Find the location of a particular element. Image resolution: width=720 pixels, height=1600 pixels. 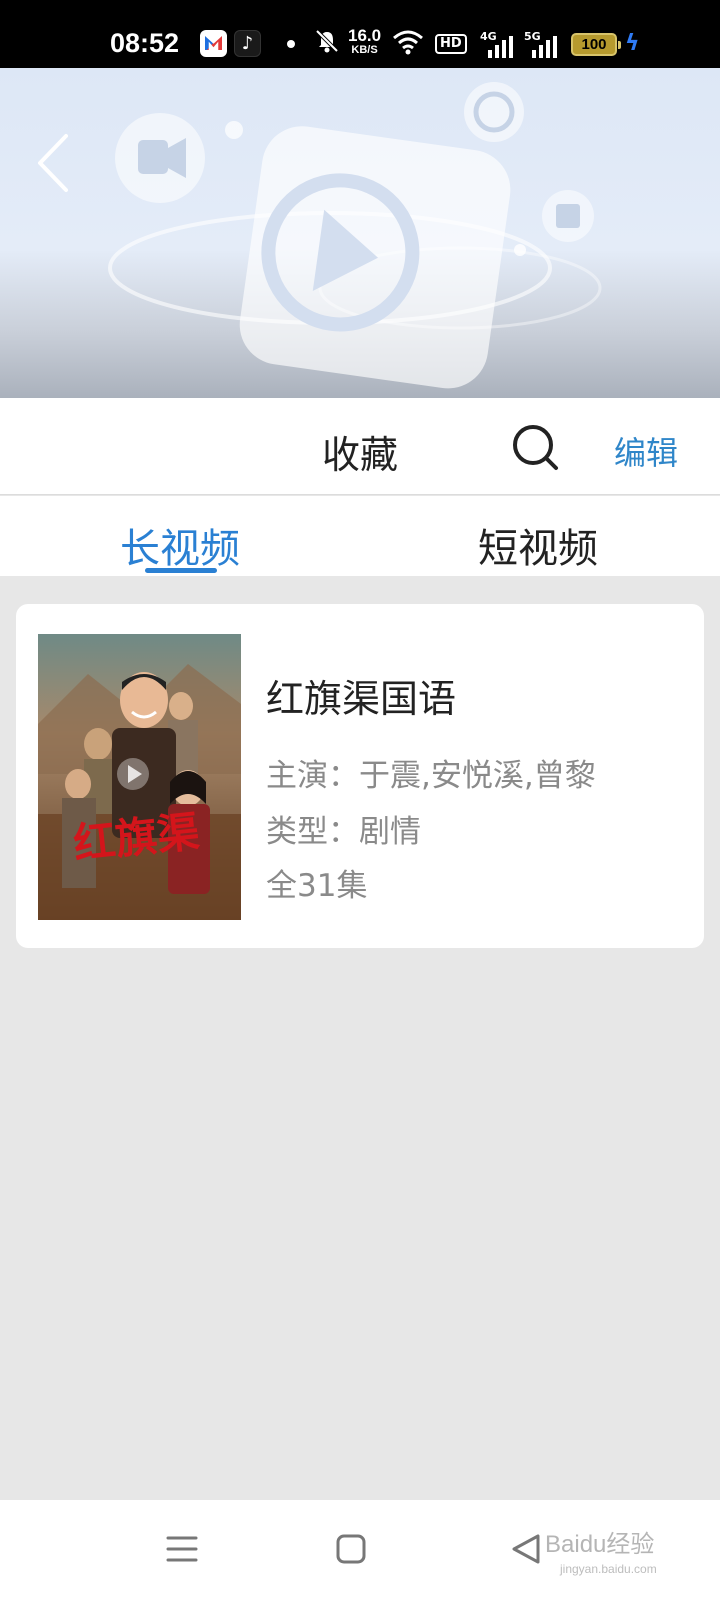

back-triangle-icon is located at coordinates (526, 1549).